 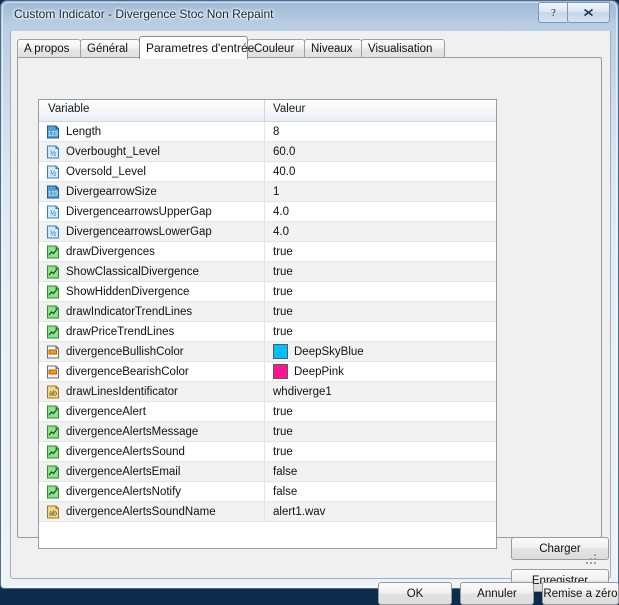 I want to click on variable-name: divergenceBearishColor, so click(x=127, y=371).